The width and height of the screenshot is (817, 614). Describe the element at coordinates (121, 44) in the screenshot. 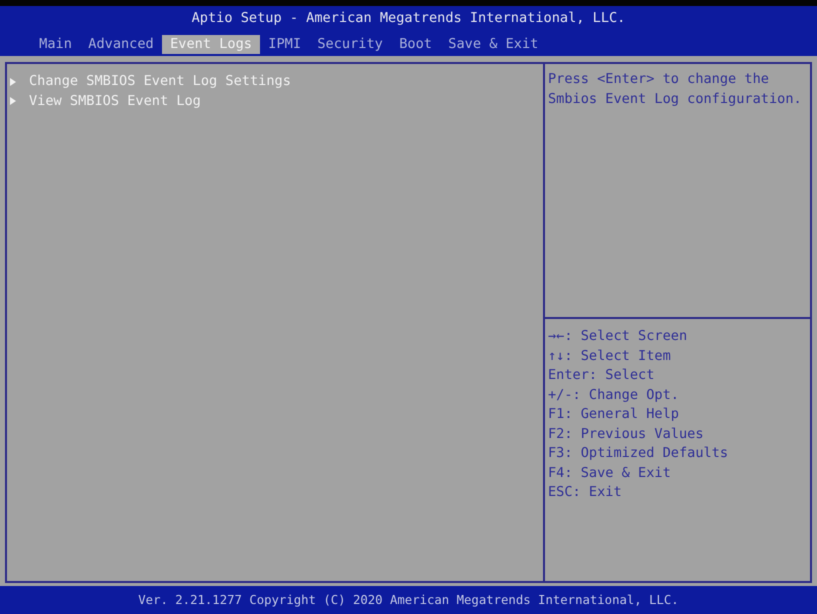

I see `menu-tab: Advanced` at that location.